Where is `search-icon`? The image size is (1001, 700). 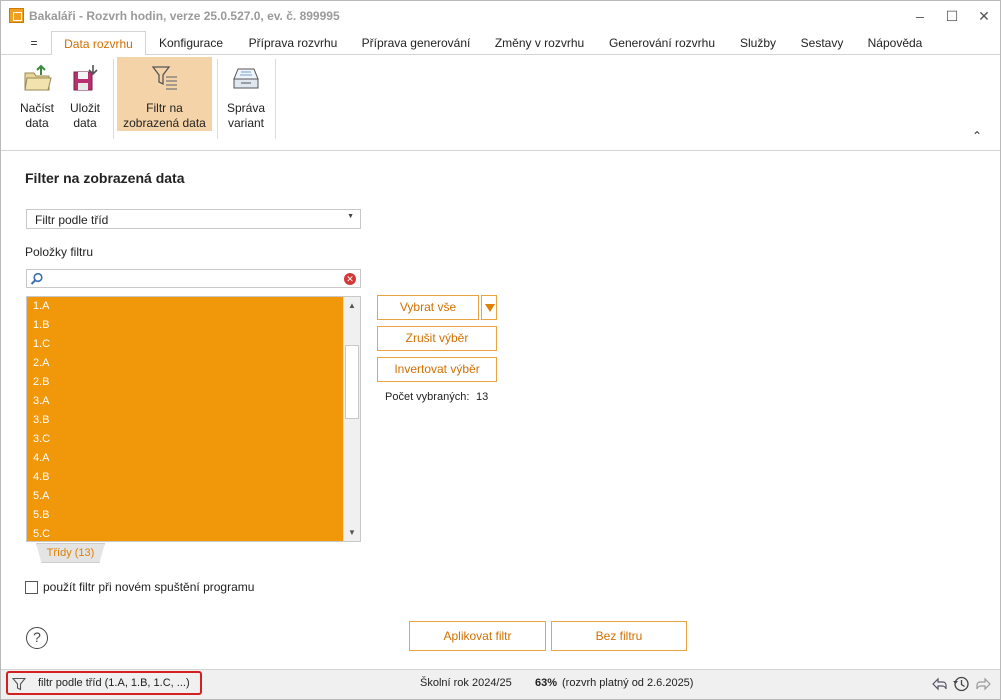
search-icon is located at coordinates (36, 278).